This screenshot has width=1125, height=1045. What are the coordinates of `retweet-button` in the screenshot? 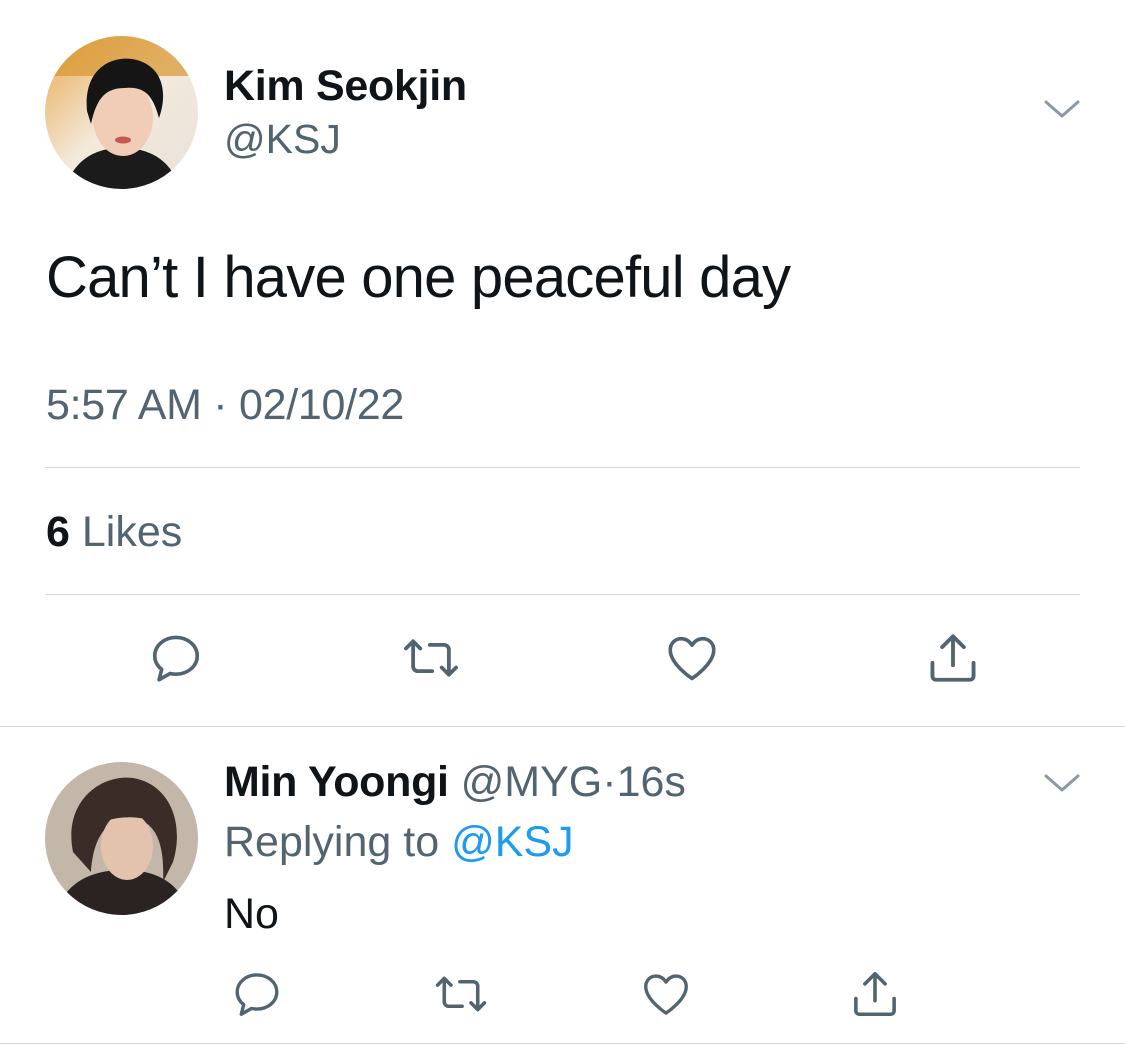 It's located at (431, 658).